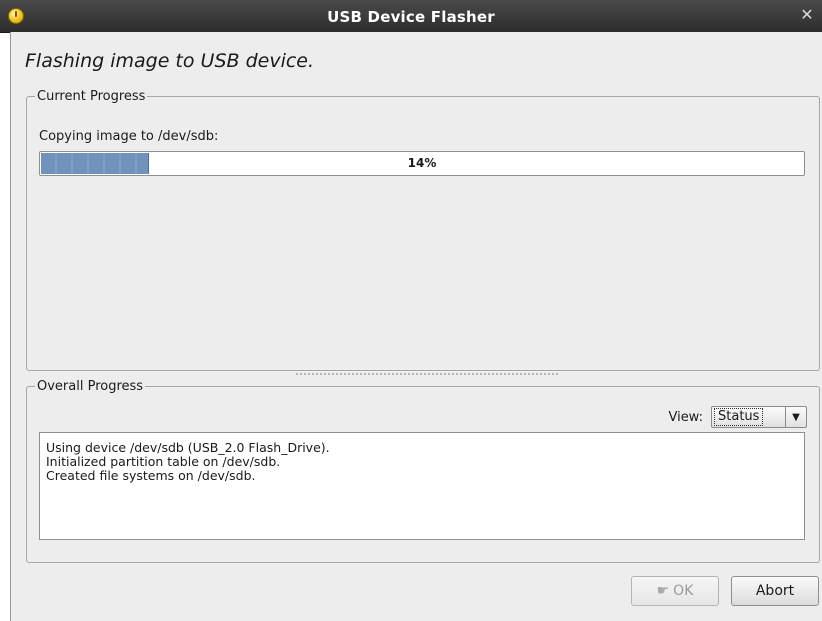 The height and width of the screenshot is (621, 822). I want to click on view-dropdown: Status ▼, so click(759, 417).